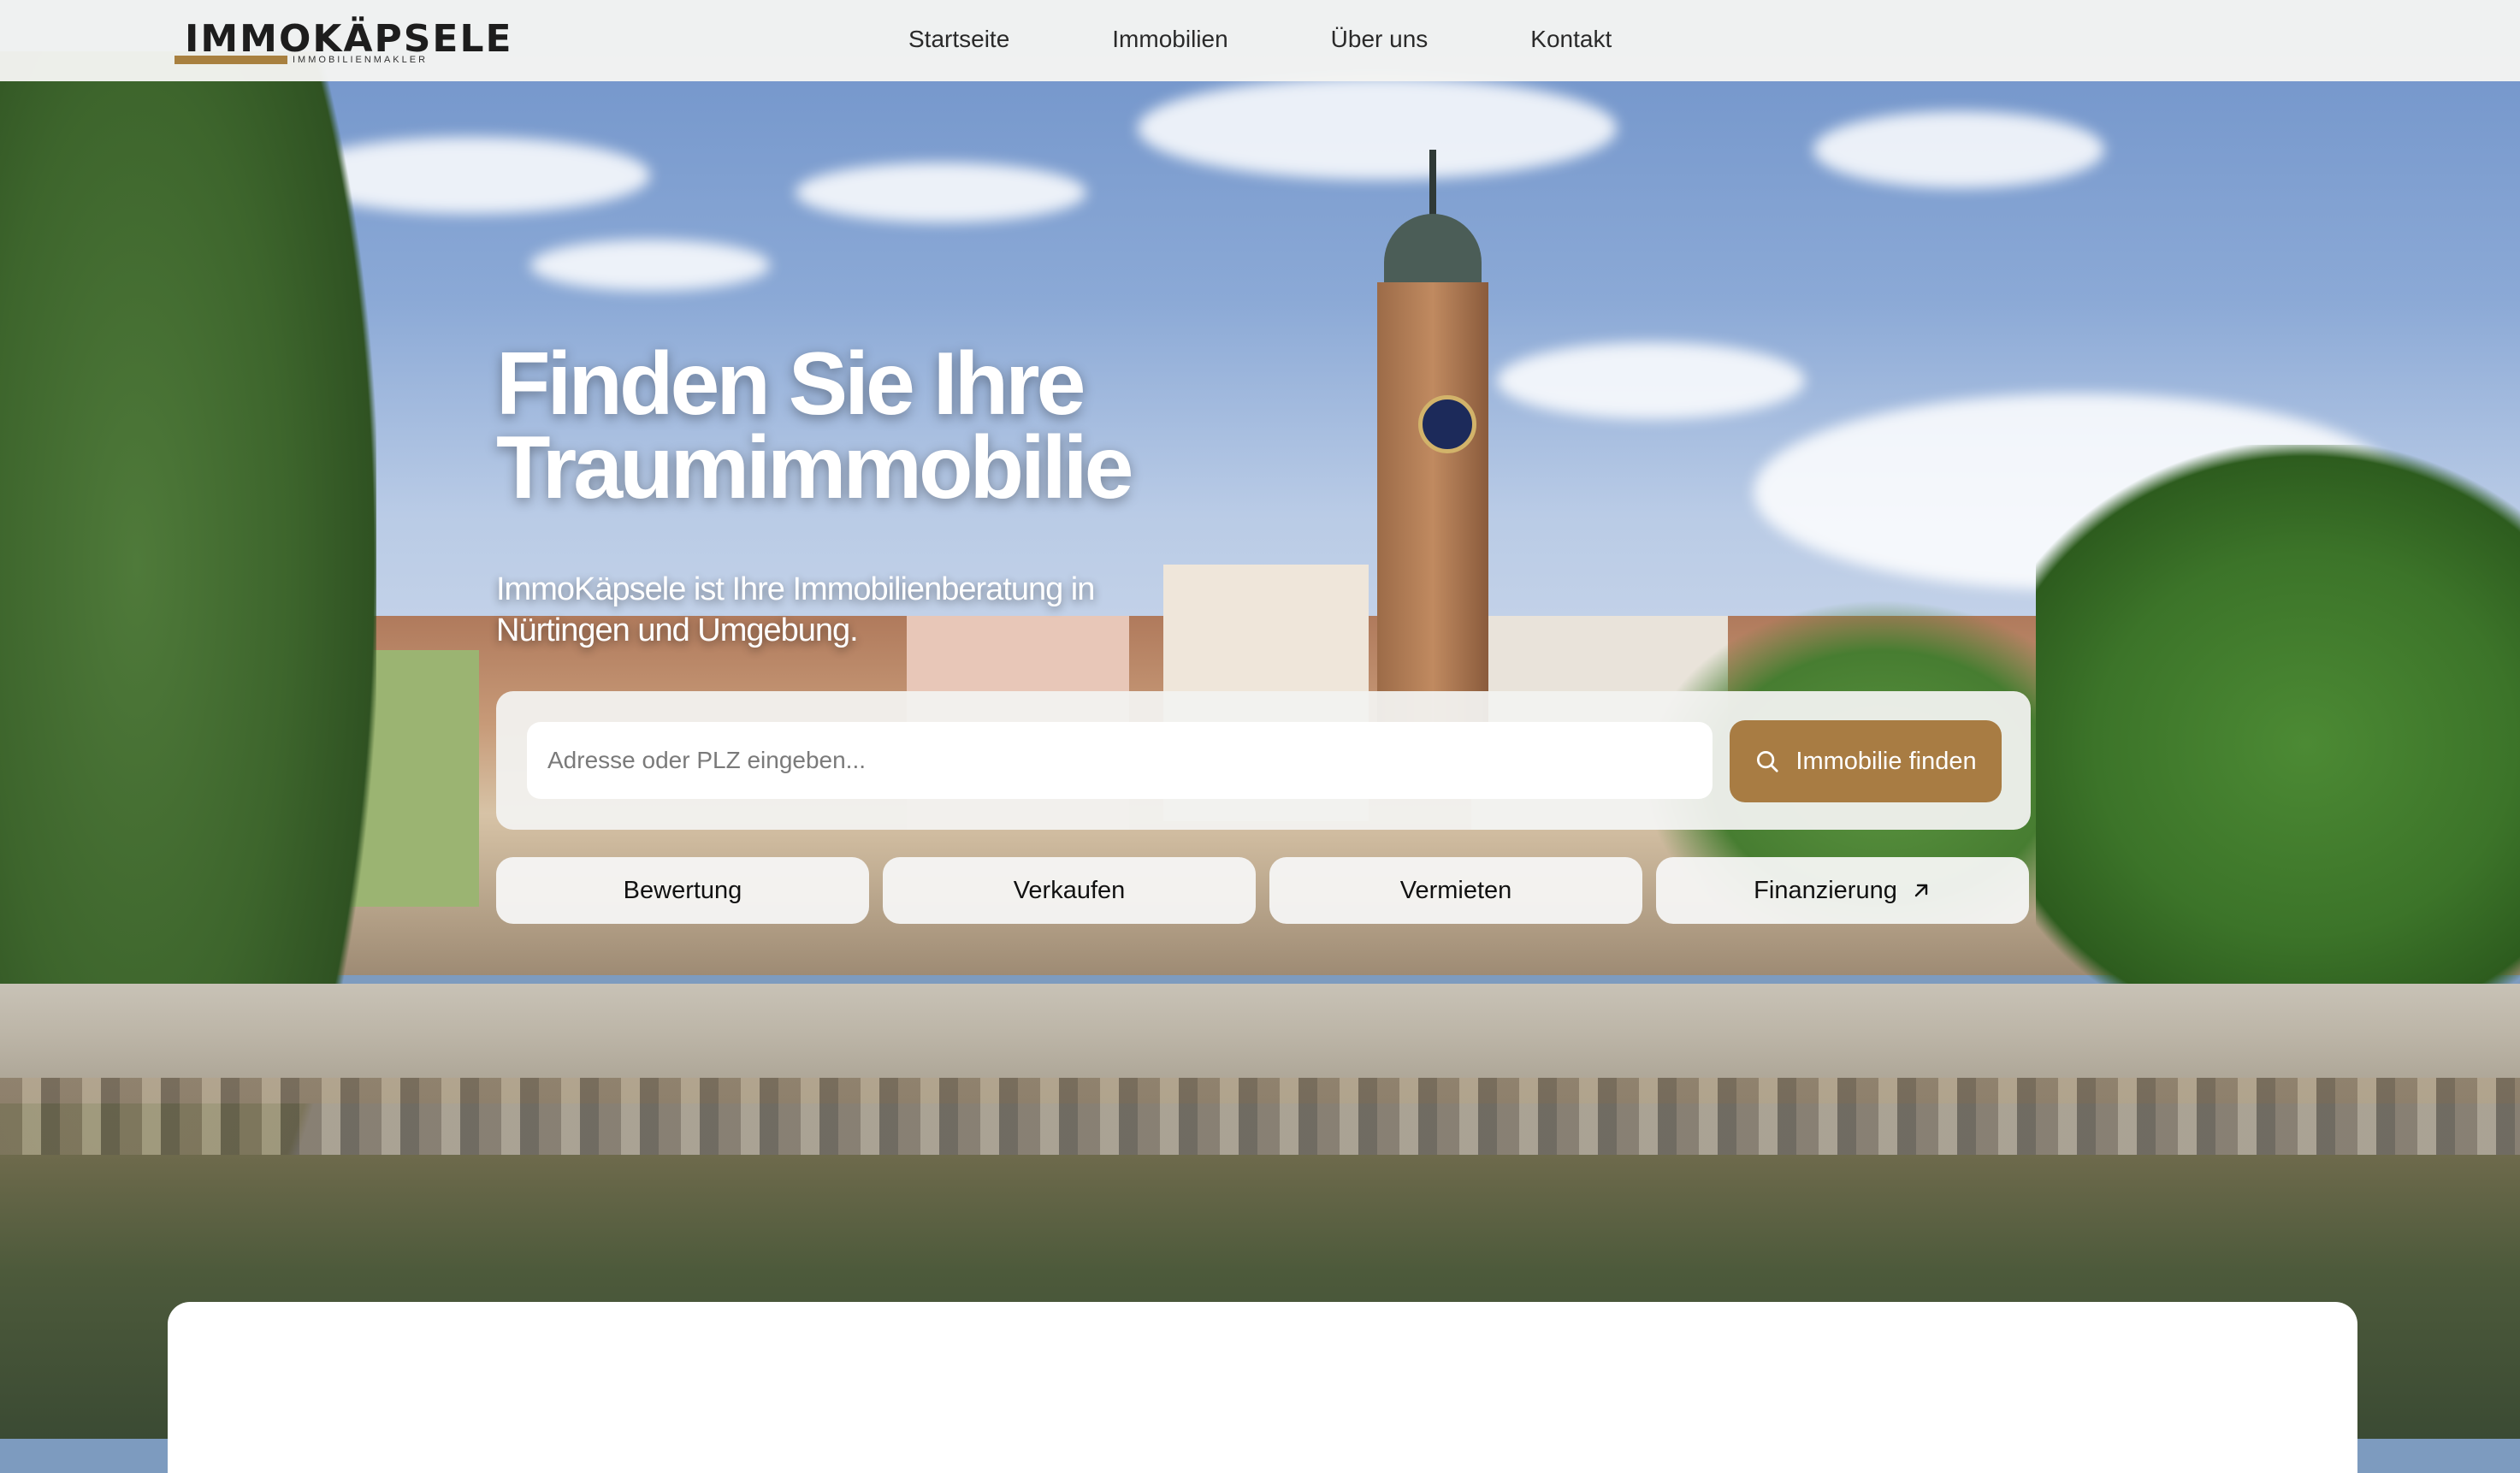 Image resolution: width=2520 pixels, height=1473 pixels. I want to click on hero-headline: Finden Sie Ihre Traumimmobilie, so click(881, 426).